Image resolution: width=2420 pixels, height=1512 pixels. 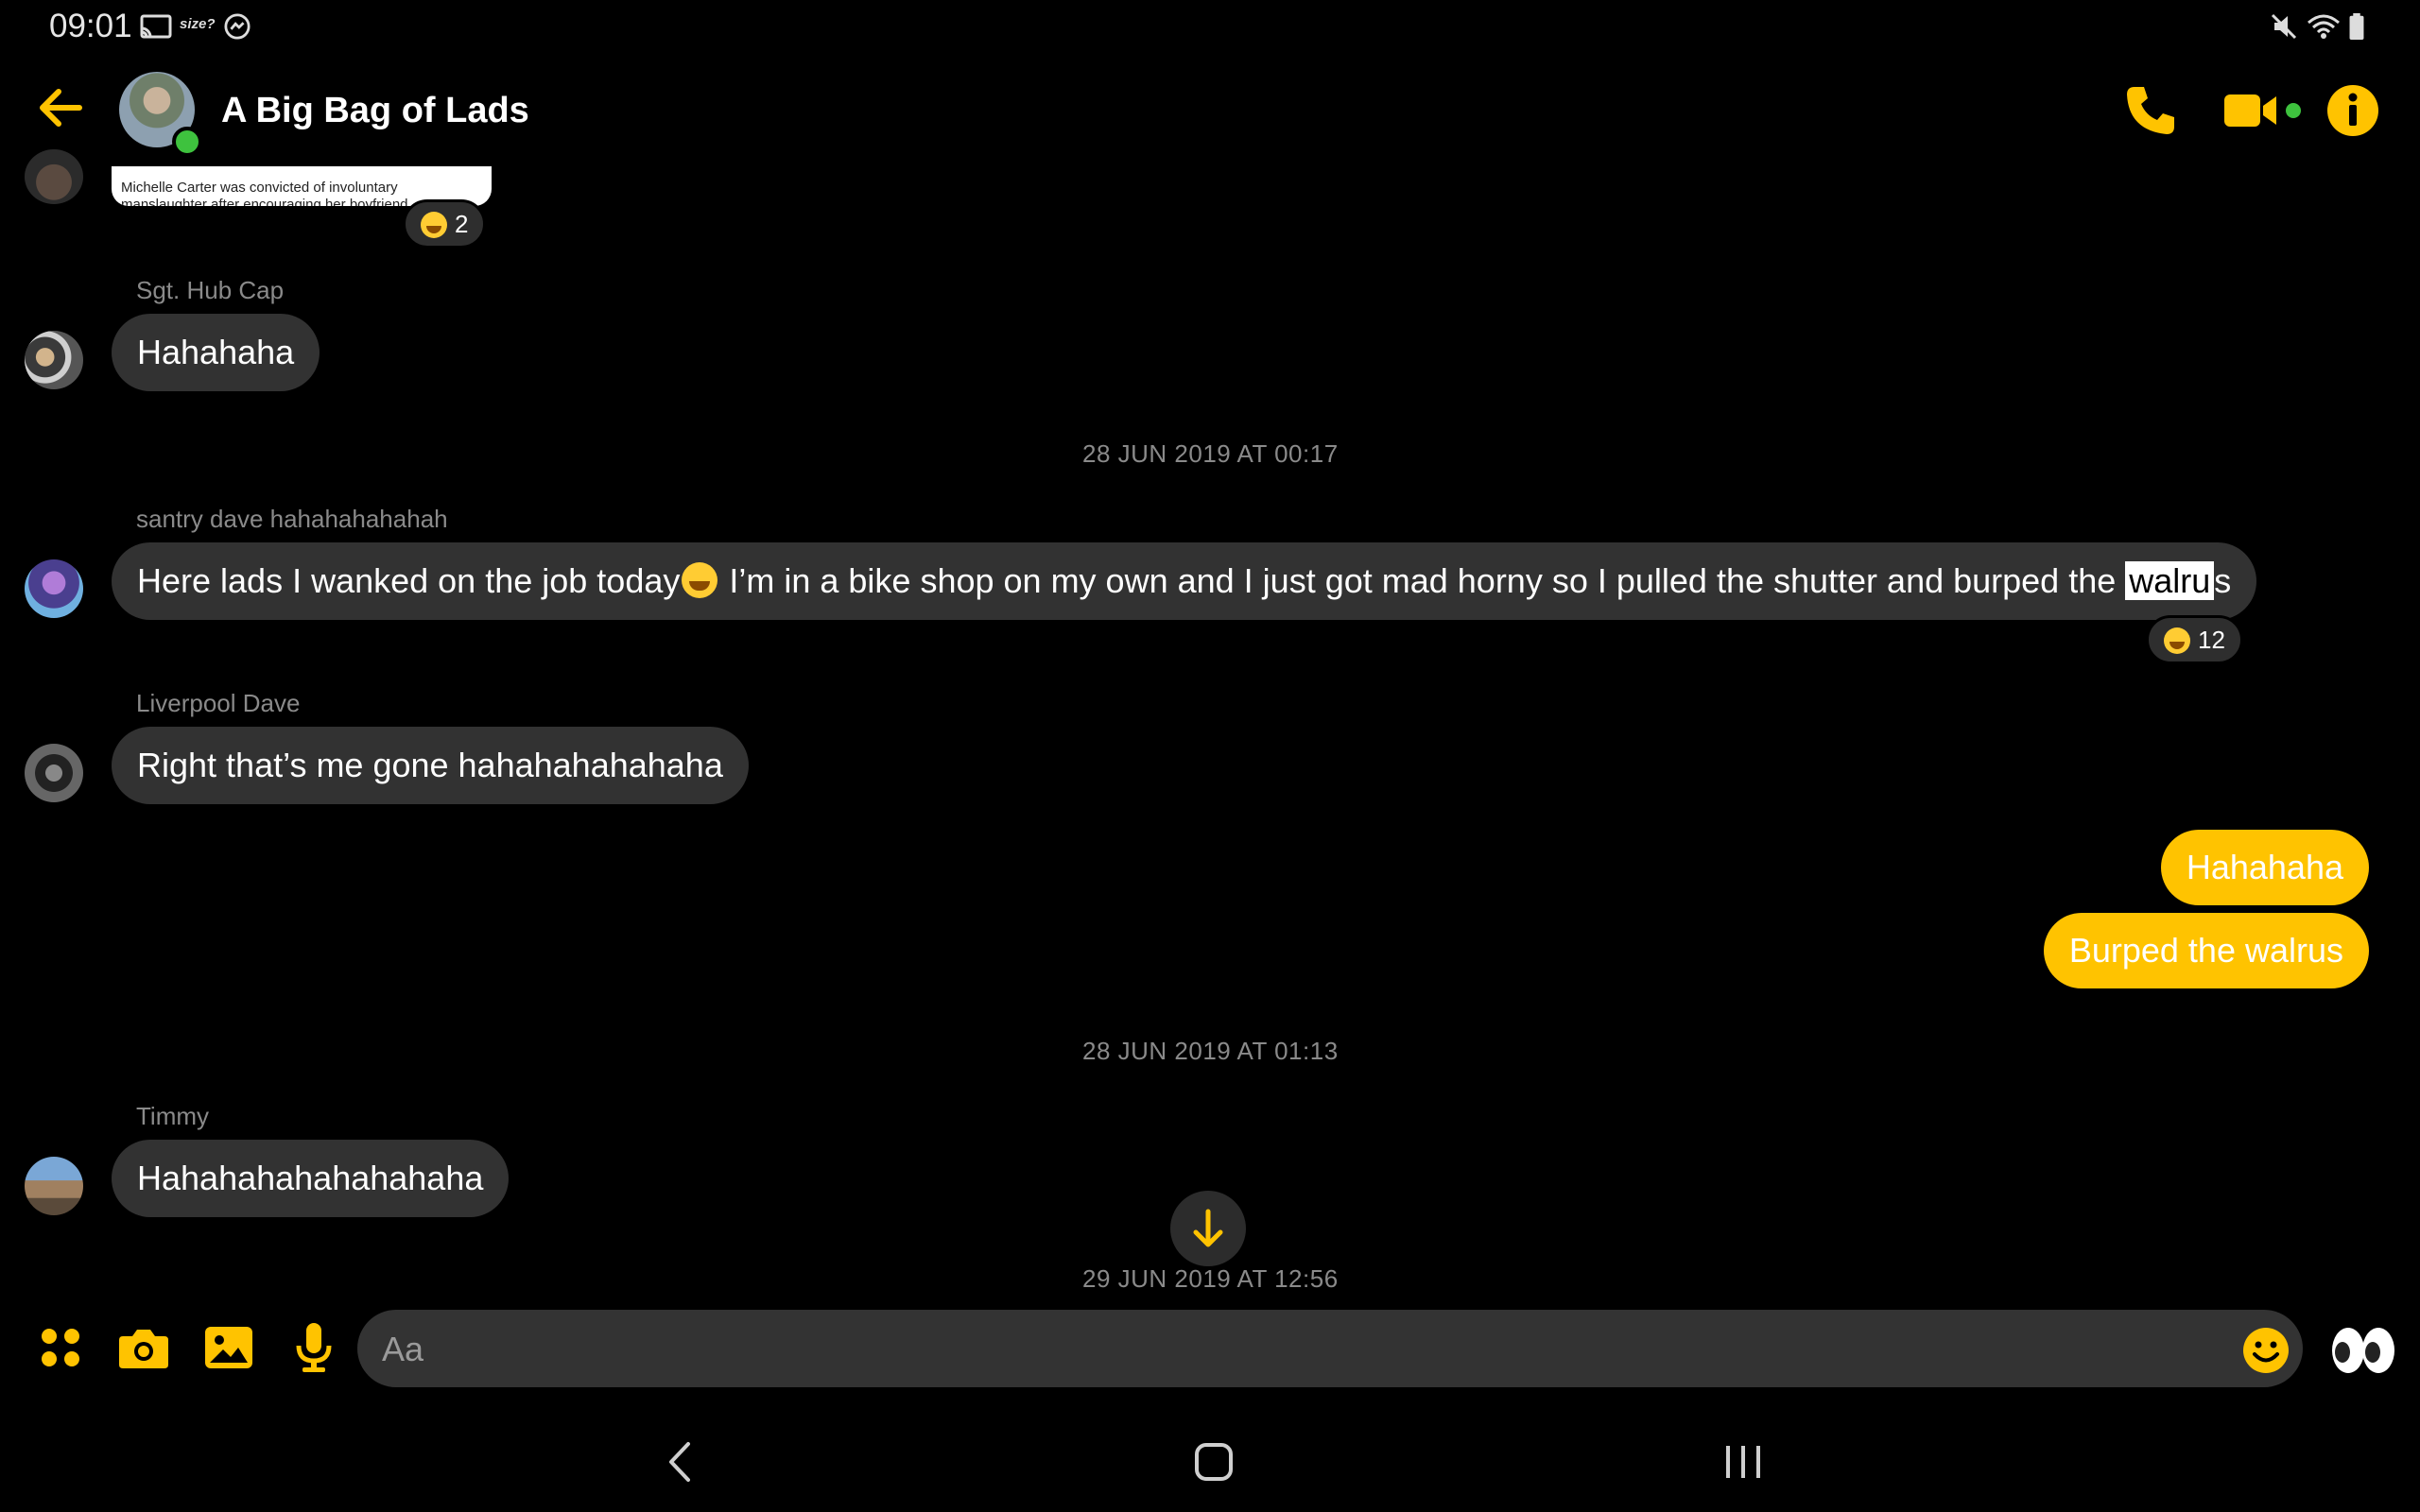 I want to click on reaction-count: 2, so click(x=462, y=224).